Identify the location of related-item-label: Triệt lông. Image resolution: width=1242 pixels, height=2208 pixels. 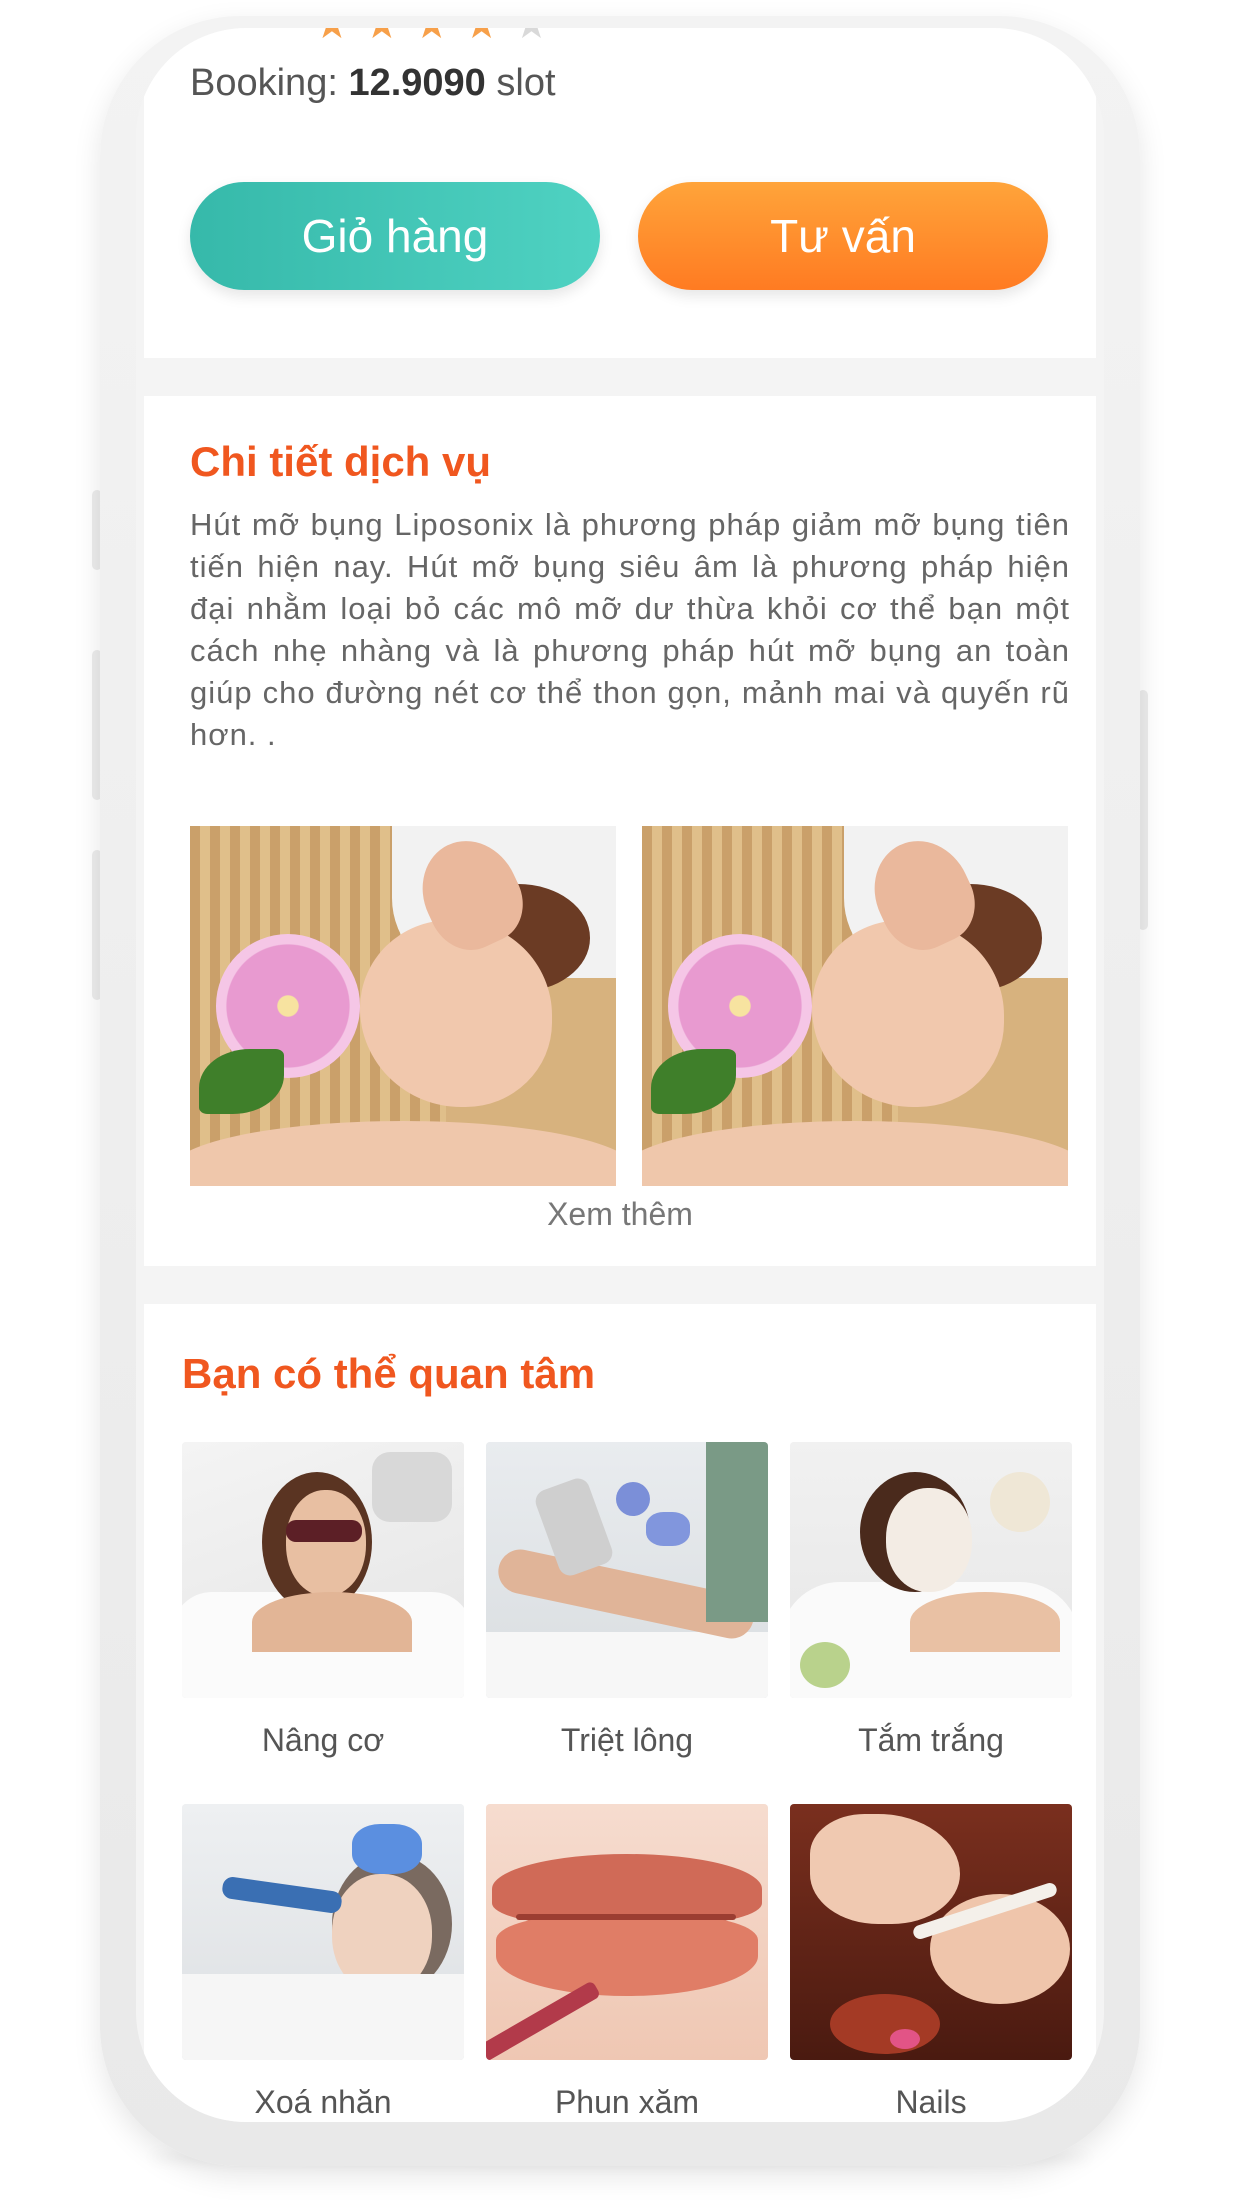
(627, 1740).